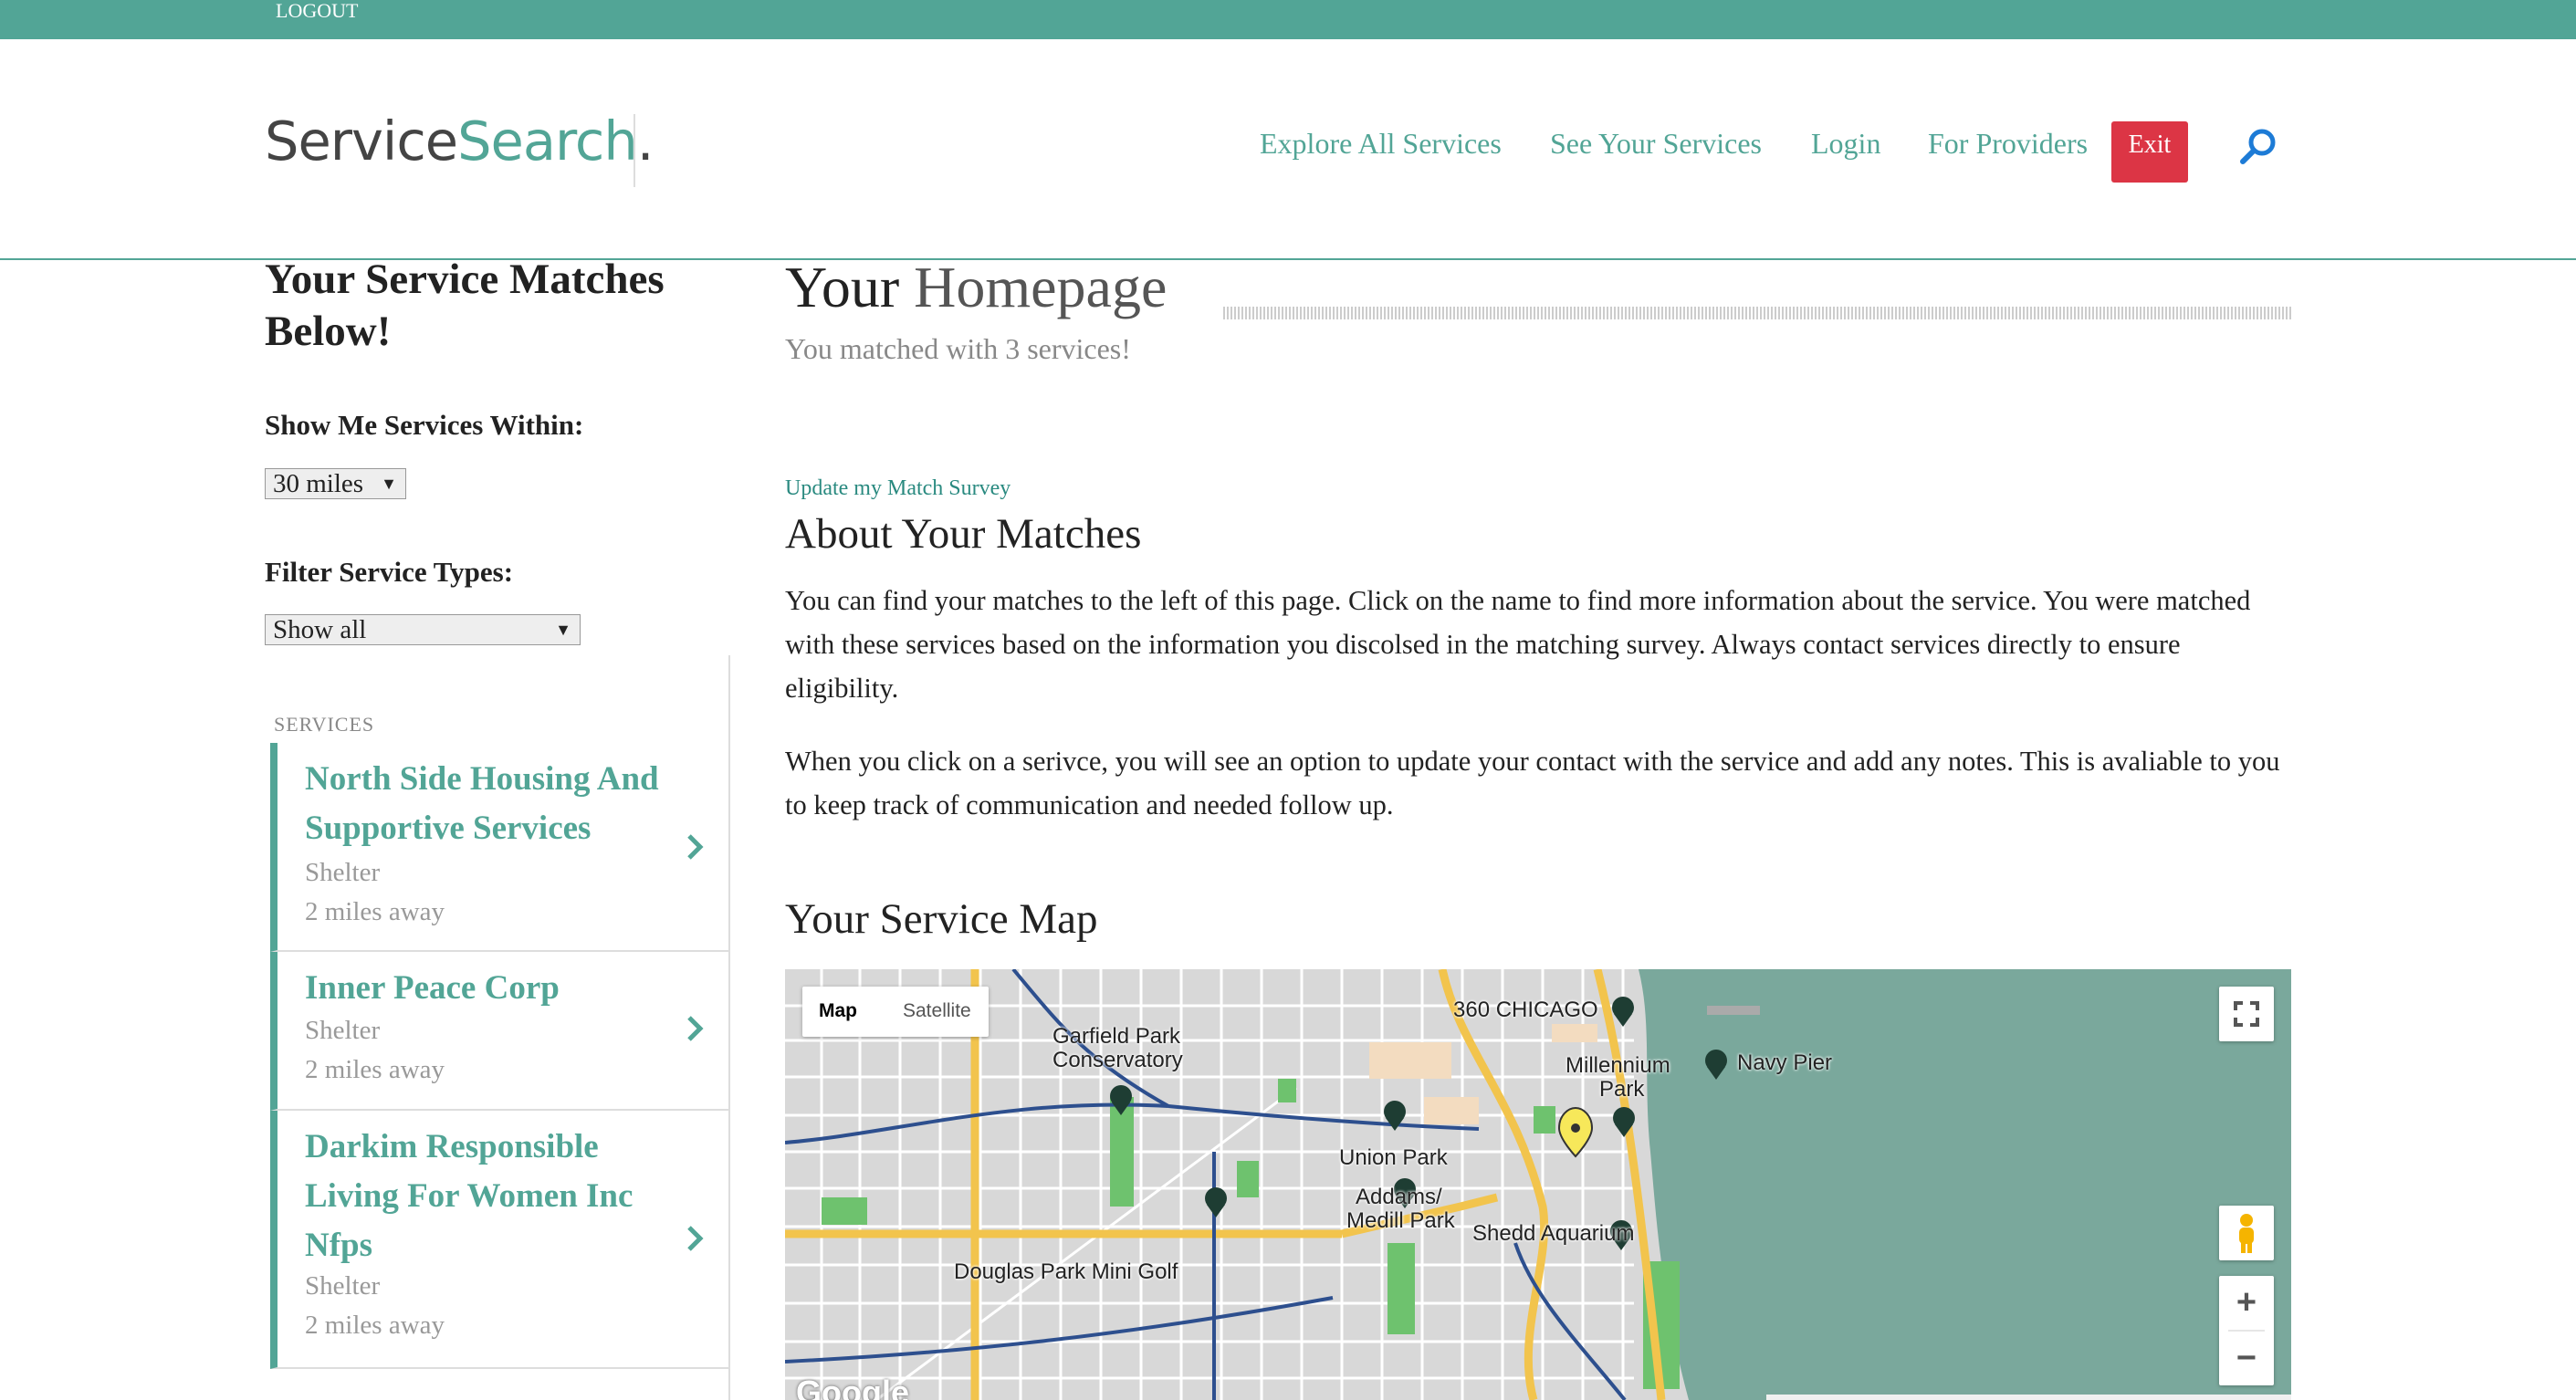  Describe the element at coordinates (958, 348) in the screenshot. I see `match-count-text: You matched with 3 services!` at that location.